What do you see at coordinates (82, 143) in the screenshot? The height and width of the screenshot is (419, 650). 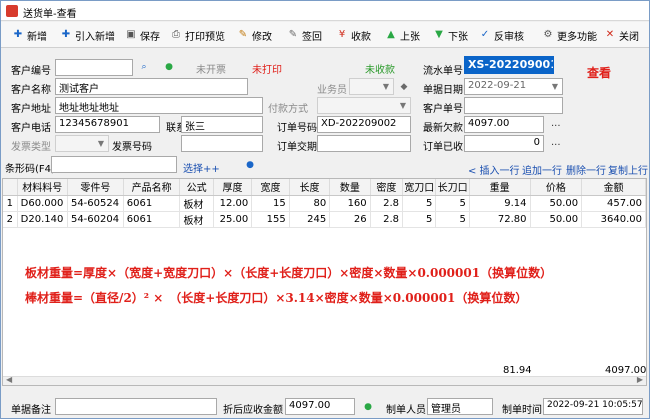 I see `invoice-type-combo: ▼` at bounding box center [82, 143].